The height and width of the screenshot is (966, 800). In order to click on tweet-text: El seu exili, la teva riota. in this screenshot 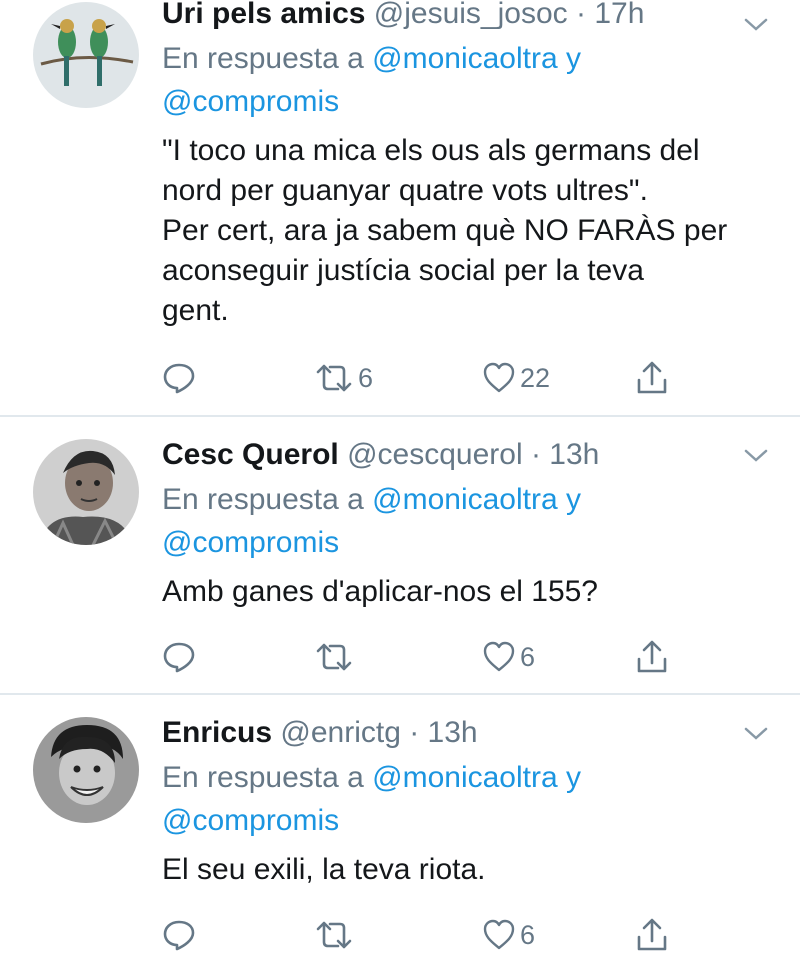, I will do `click(462, 870)`.